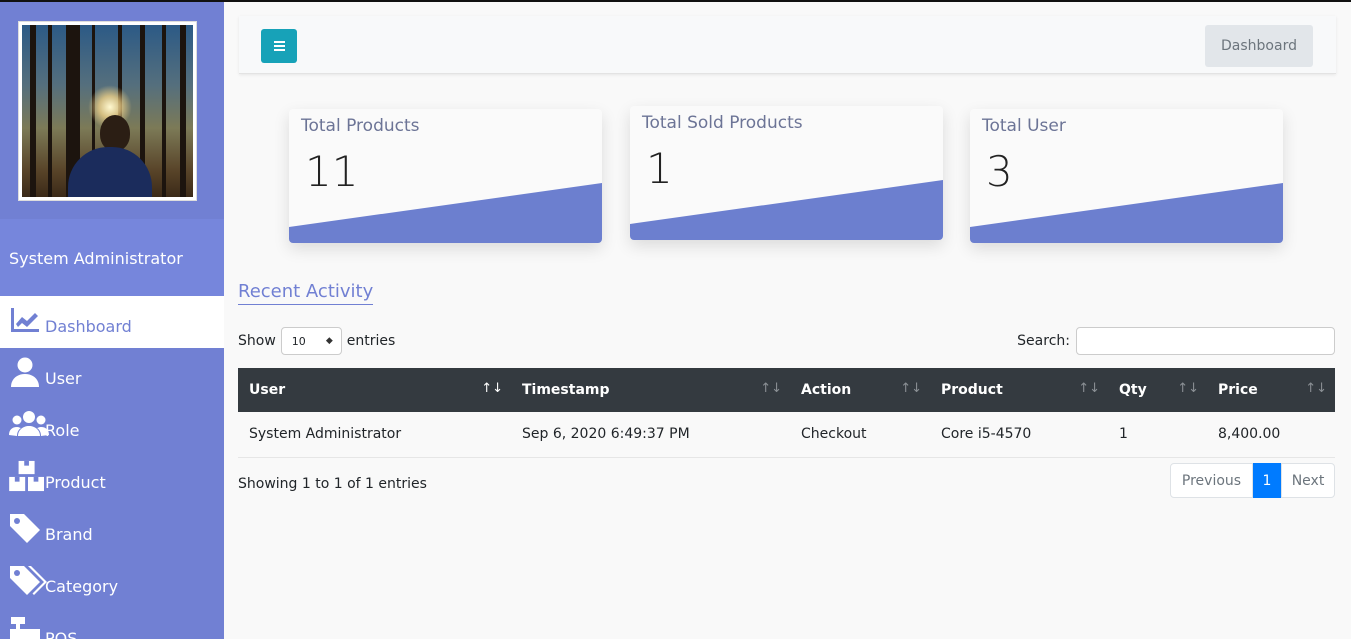 This screenshot has height=639, width=1351. Describe the element at coordinates (1157, 390) in the screenshot. I see `column-header-qty: Qty ↑↓` at that location.